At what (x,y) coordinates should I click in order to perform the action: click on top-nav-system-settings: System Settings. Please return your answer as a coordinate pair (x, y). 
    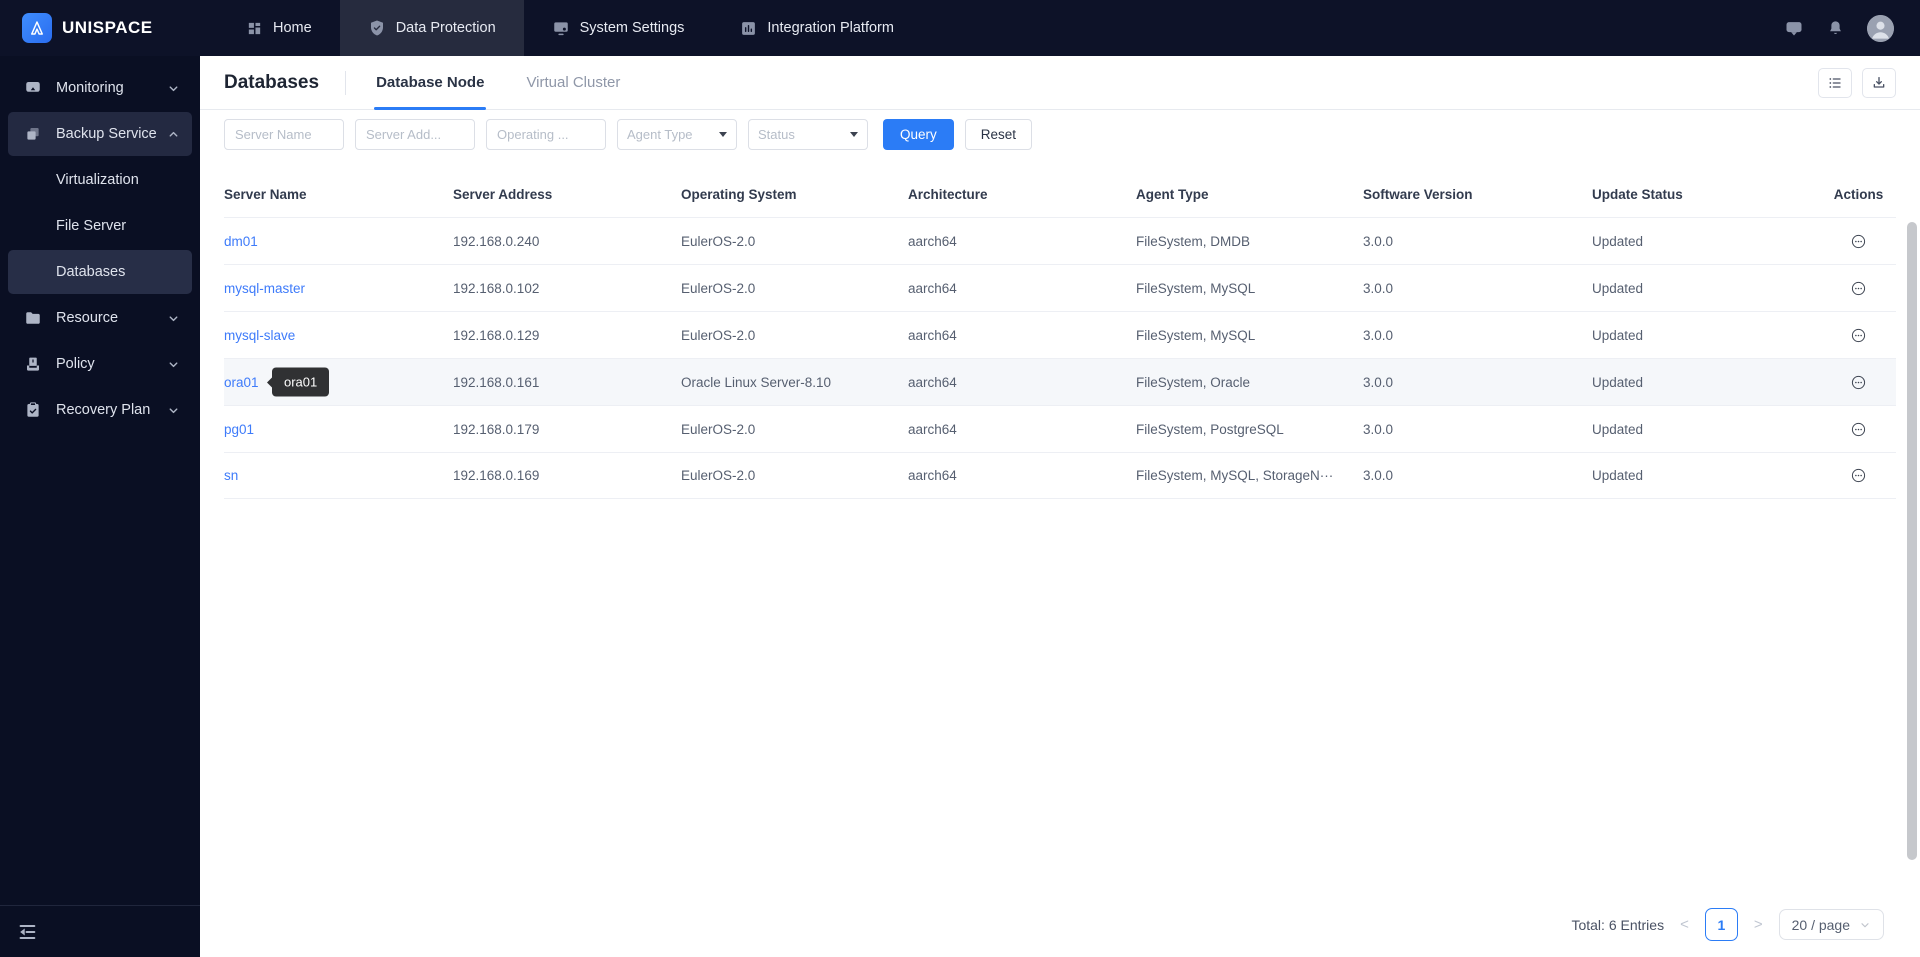
    Looking at the image, I should click on (618, 28).